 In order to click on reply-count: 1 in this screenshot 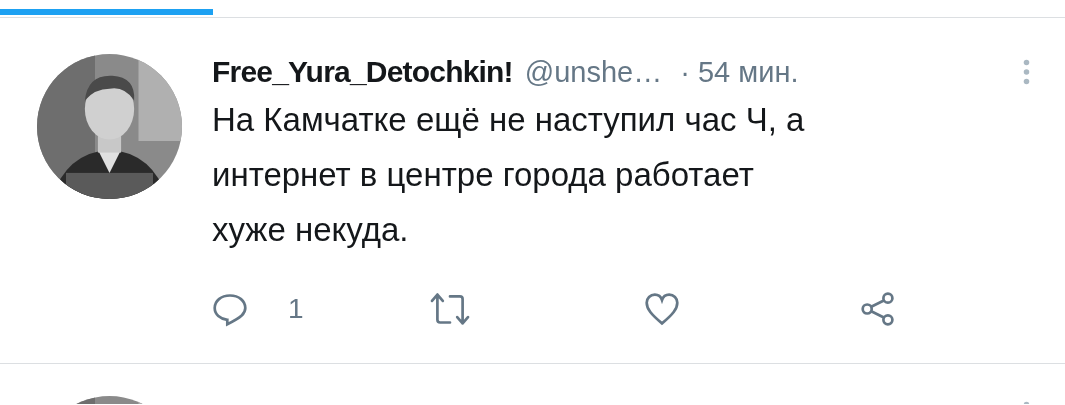, I will do `click(296, 309)`.